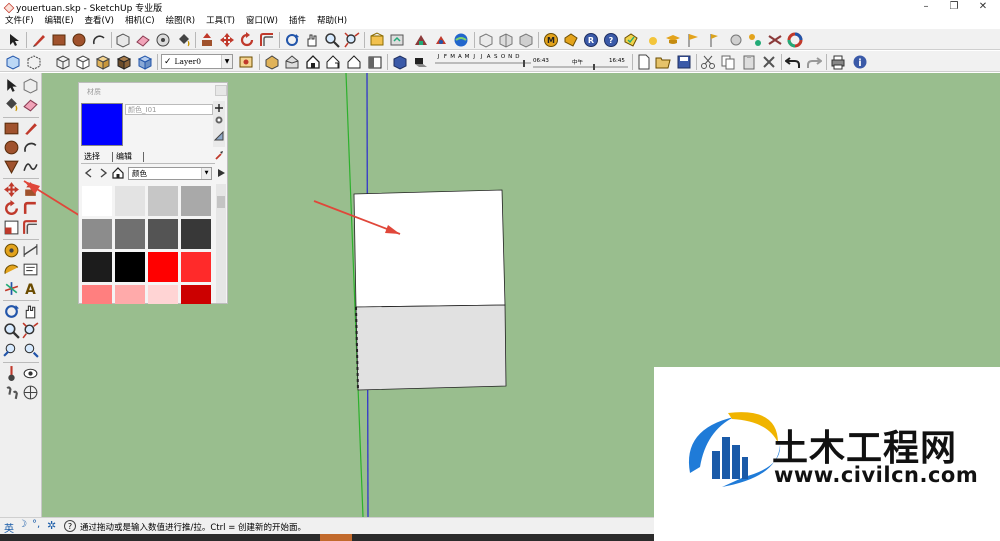 Image resolution: width=1000 pixels, height=541 pixels. I want to click on ime-punctuation-icon: °,, so click(36, 524).